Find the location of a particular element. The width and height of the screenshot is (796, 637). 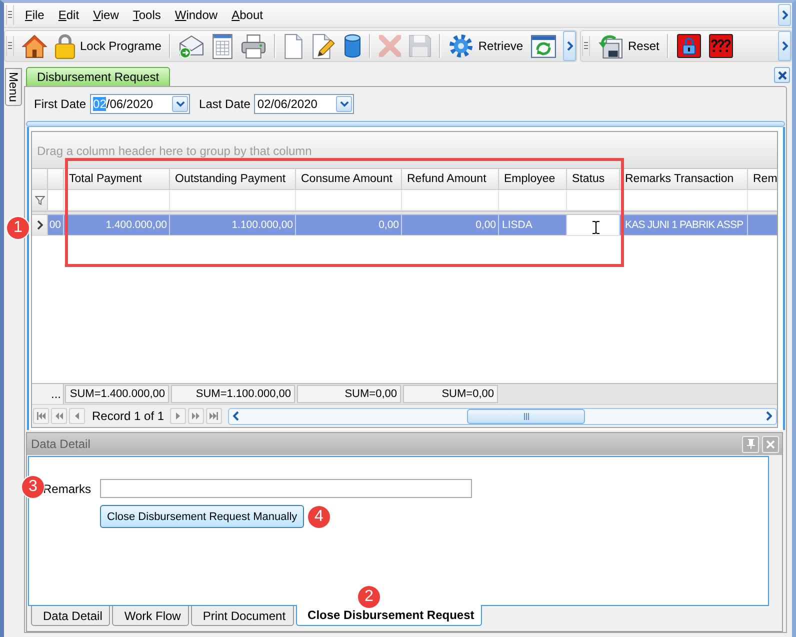

reset-button: Reset is located at coordinates (629, 46).